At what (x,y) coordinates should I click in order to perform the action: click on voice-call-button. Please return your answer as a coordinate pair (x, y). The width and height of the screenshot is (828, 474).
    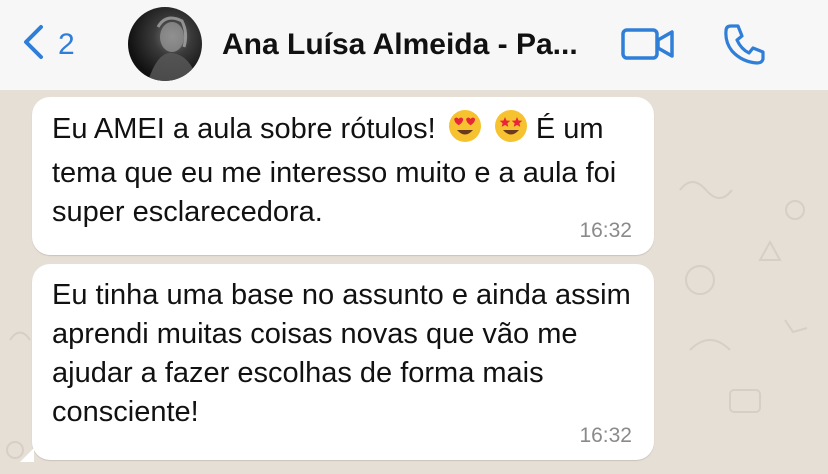
    Looking at the image, I should click on (744, 46).